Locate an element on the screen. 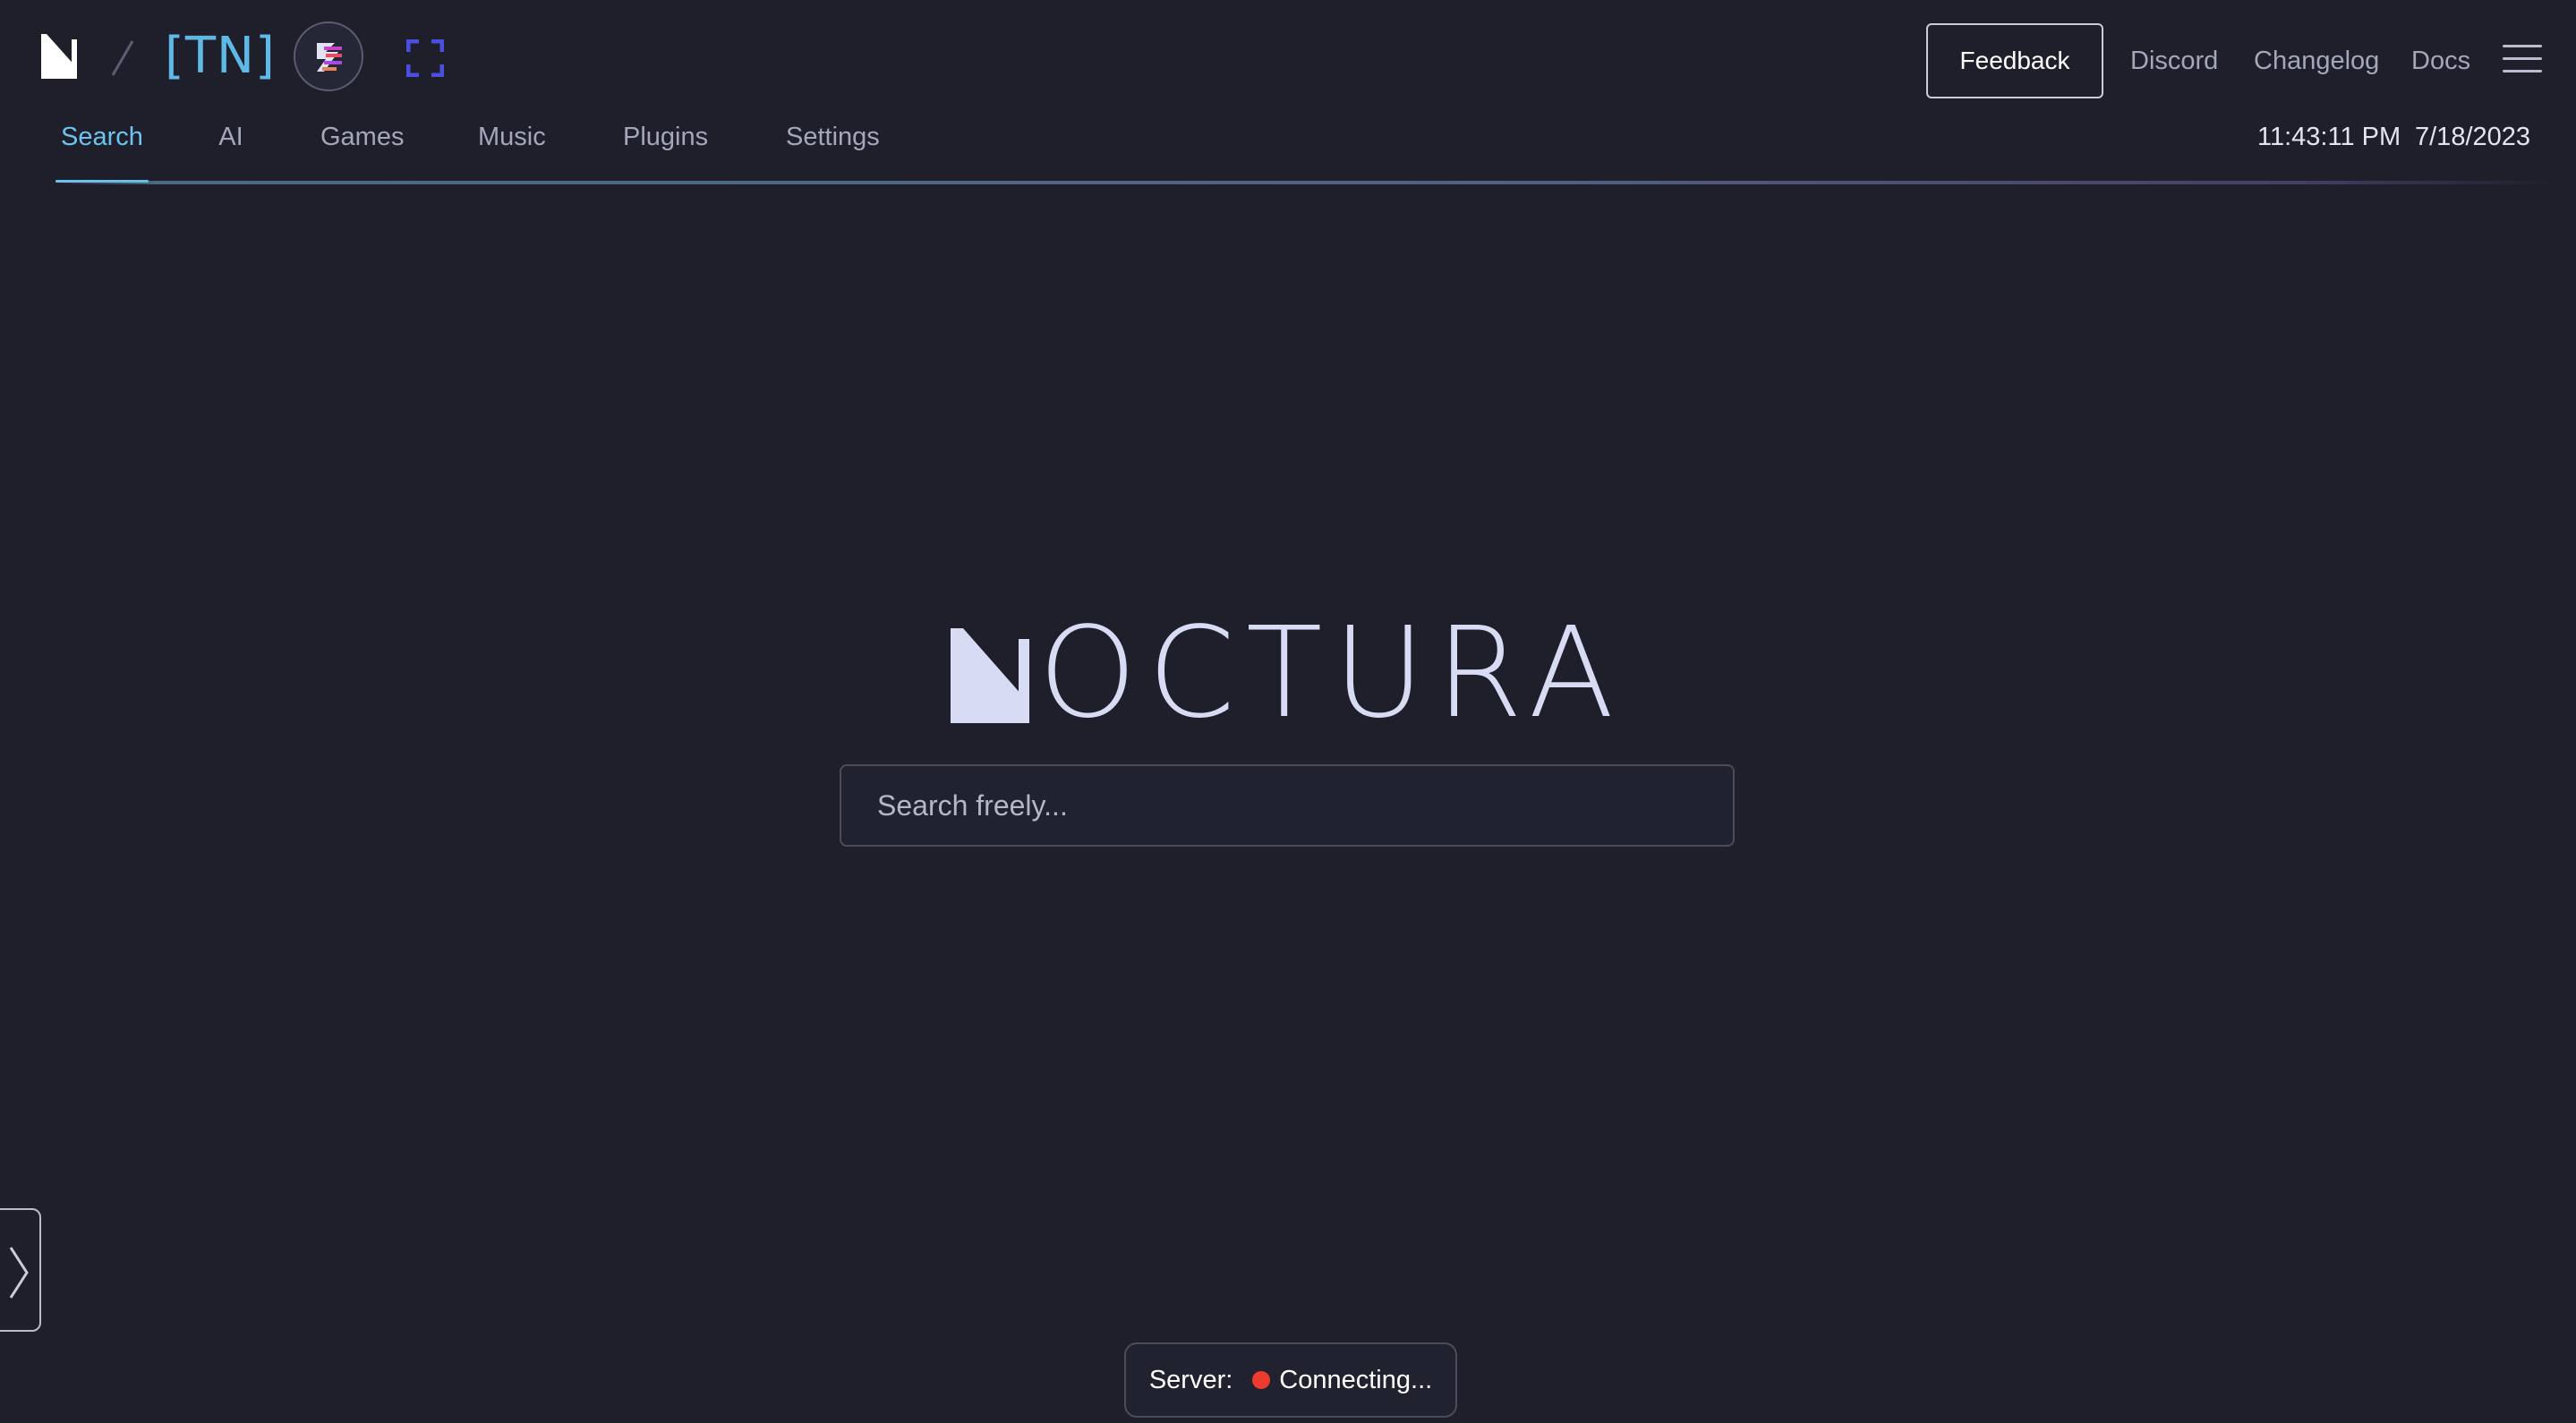 This screenshot has height=1423, width=2576. tab-music: Music is located at coordinates (511, 149).